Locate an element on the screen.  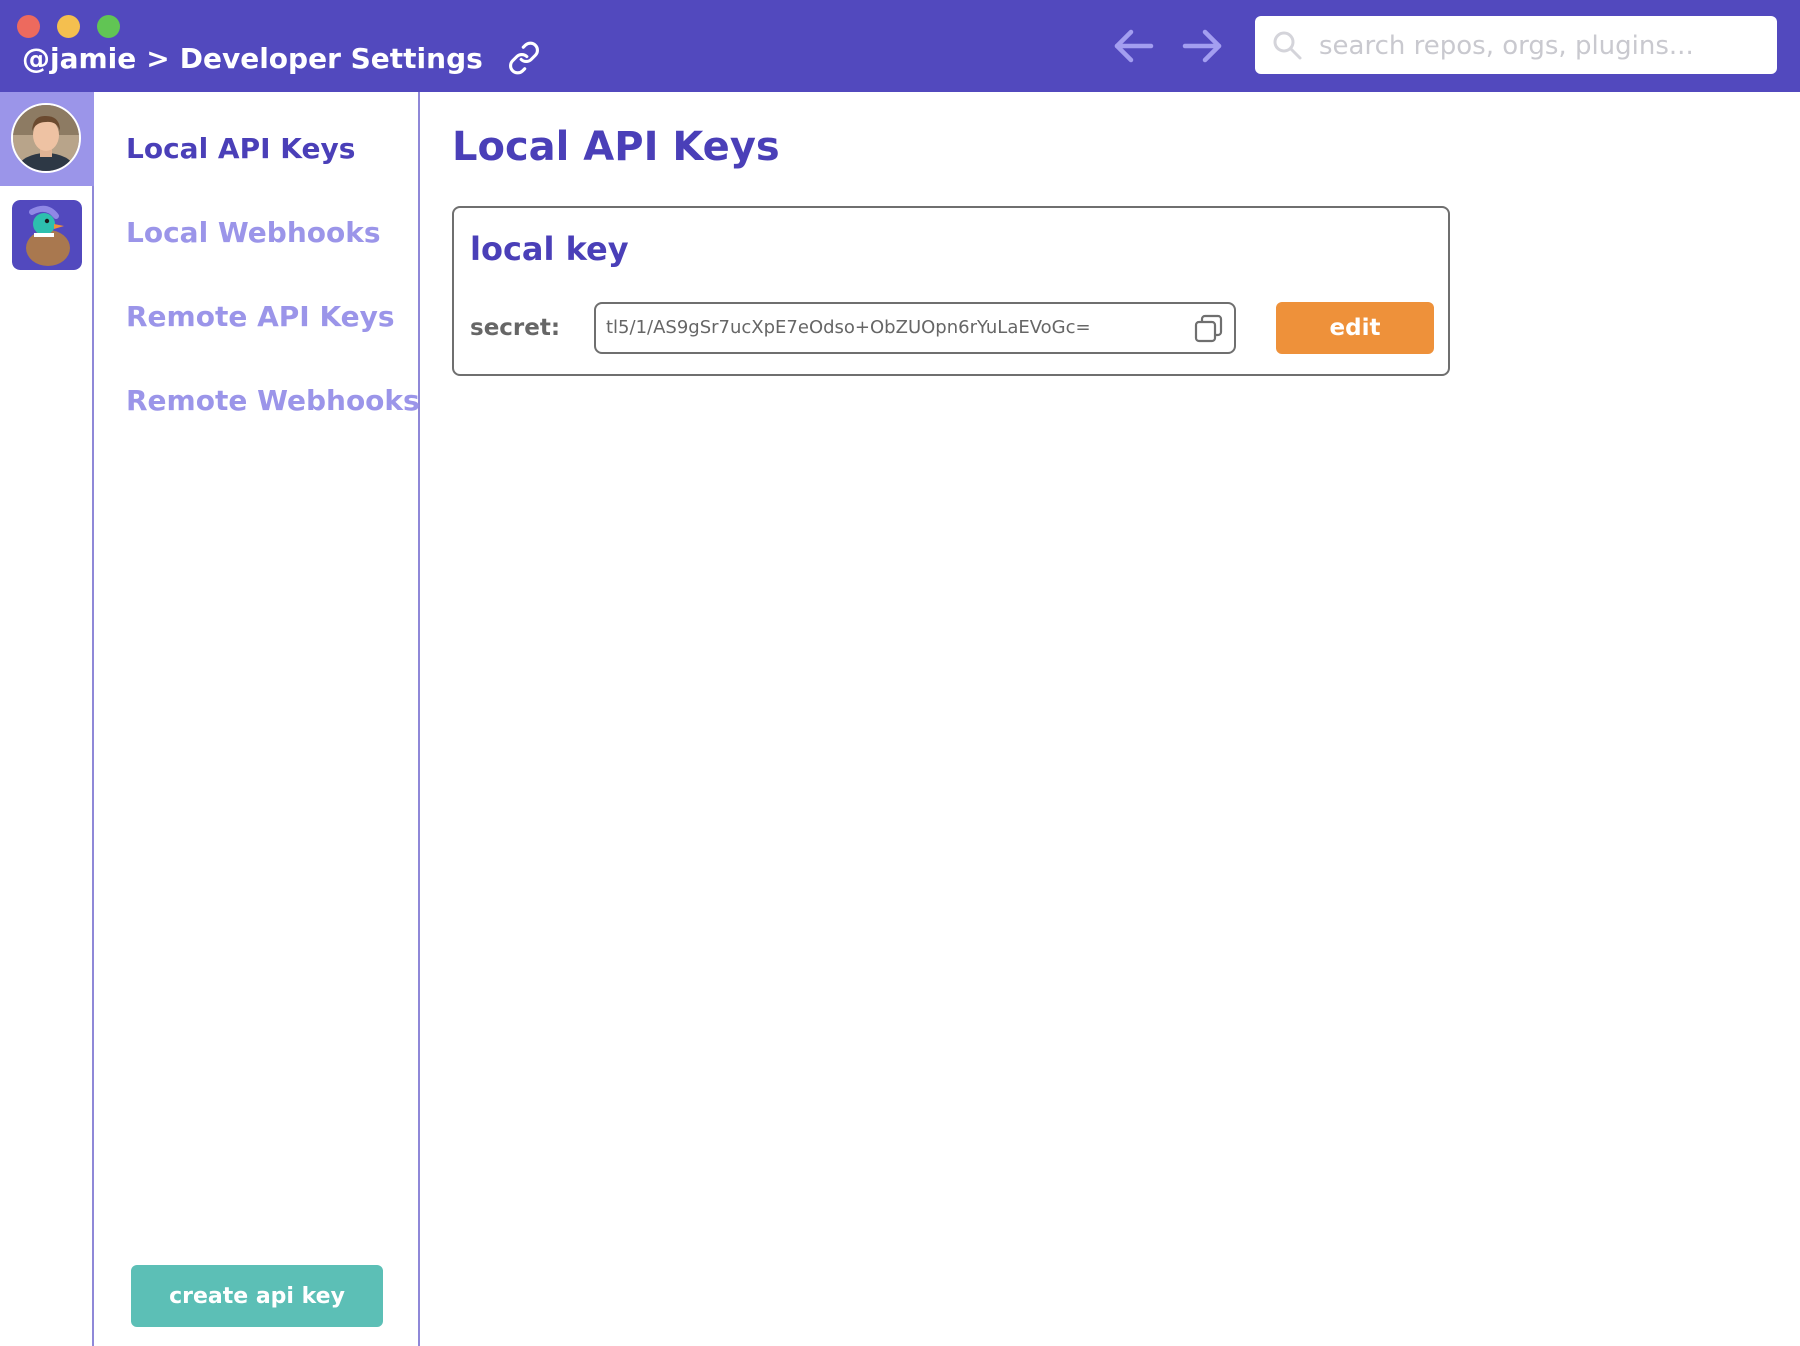
page-title: Local API Keys is located at coordinates (616, 147).